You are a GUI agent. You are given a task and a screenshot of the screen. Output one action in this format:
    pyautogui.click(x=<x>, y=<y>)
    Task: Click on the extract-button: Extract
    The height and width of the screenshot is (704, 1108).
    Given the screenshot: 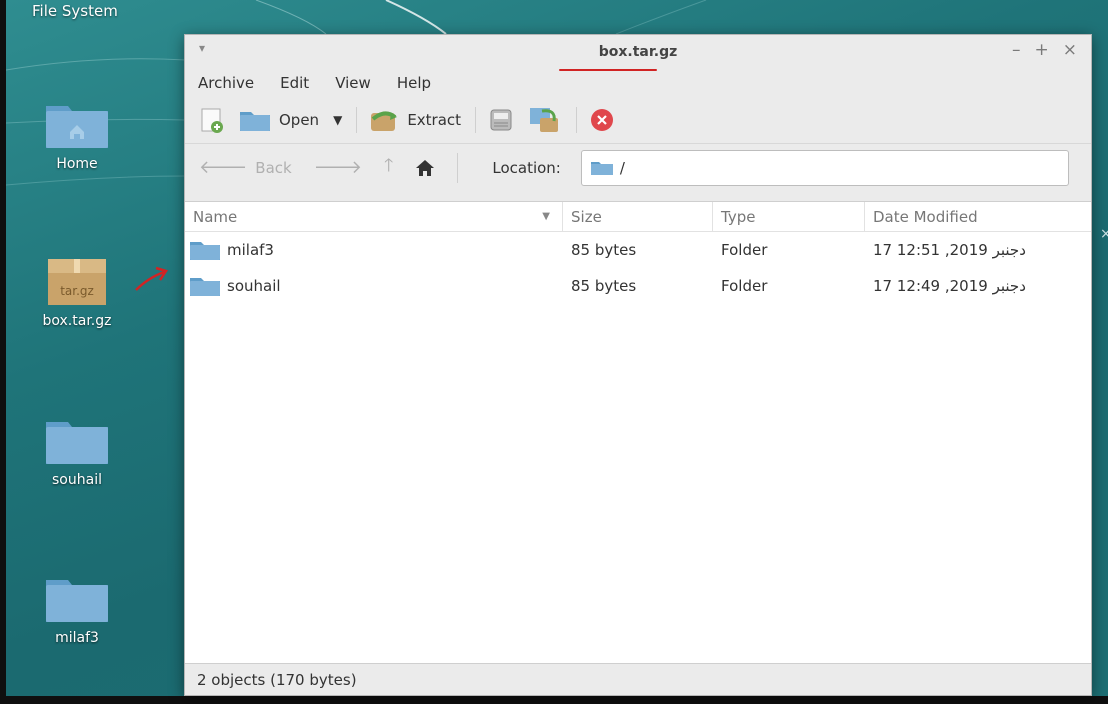 What is the action you would take?
    pyautogui.click(x=415, y=120)
    